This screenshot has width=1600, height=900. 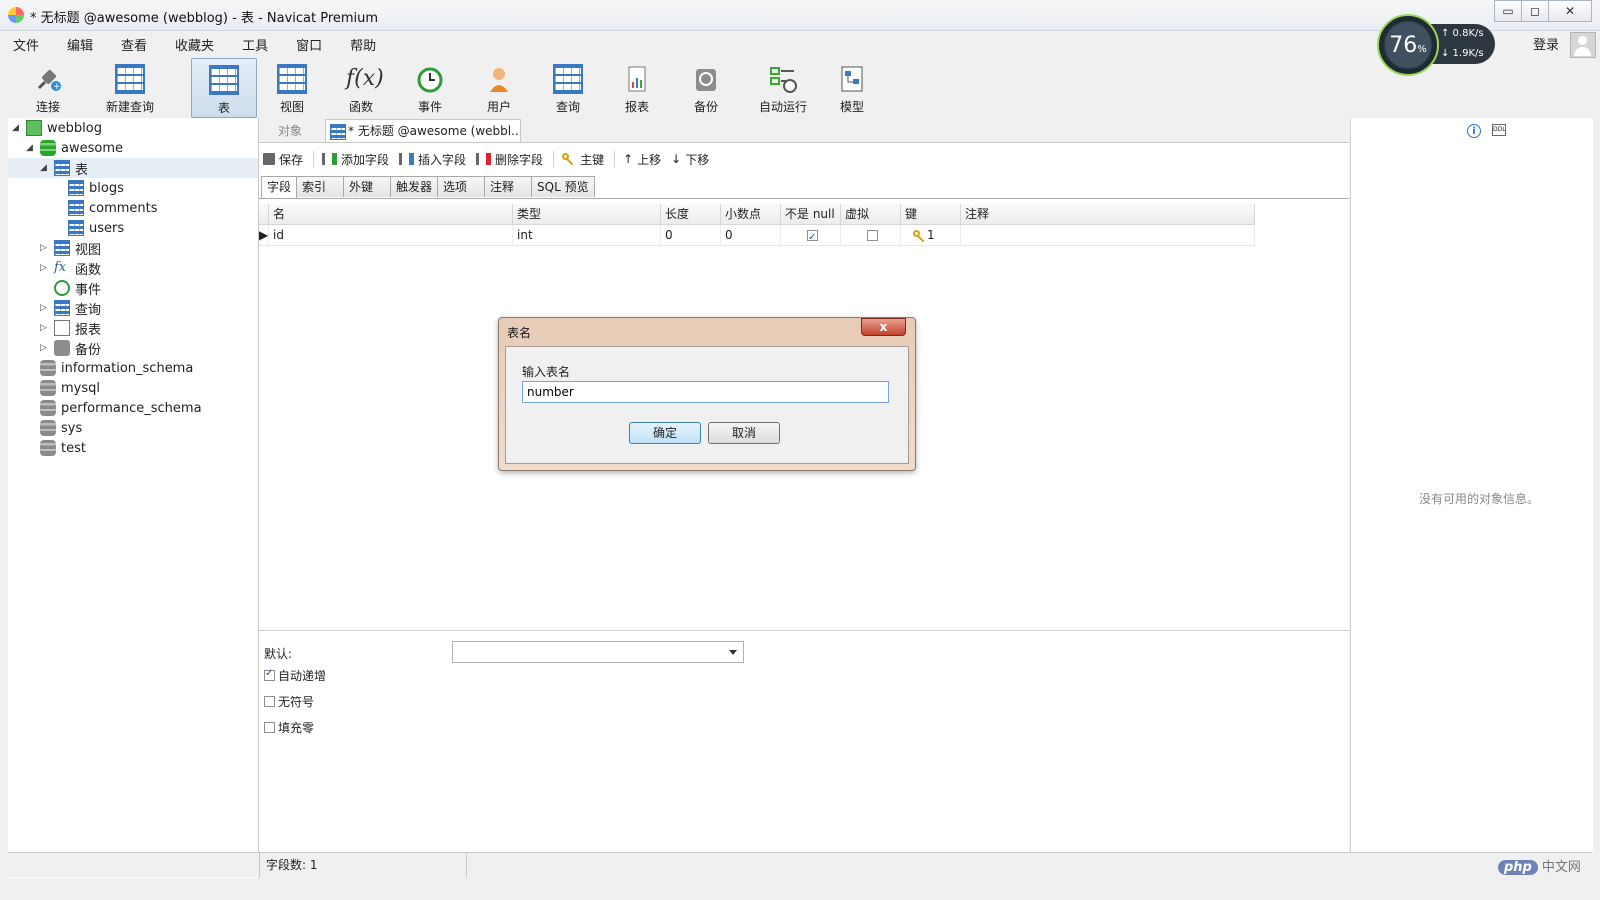 I want to click on unsigned-option: 无符号, so click(x=289, y=701).